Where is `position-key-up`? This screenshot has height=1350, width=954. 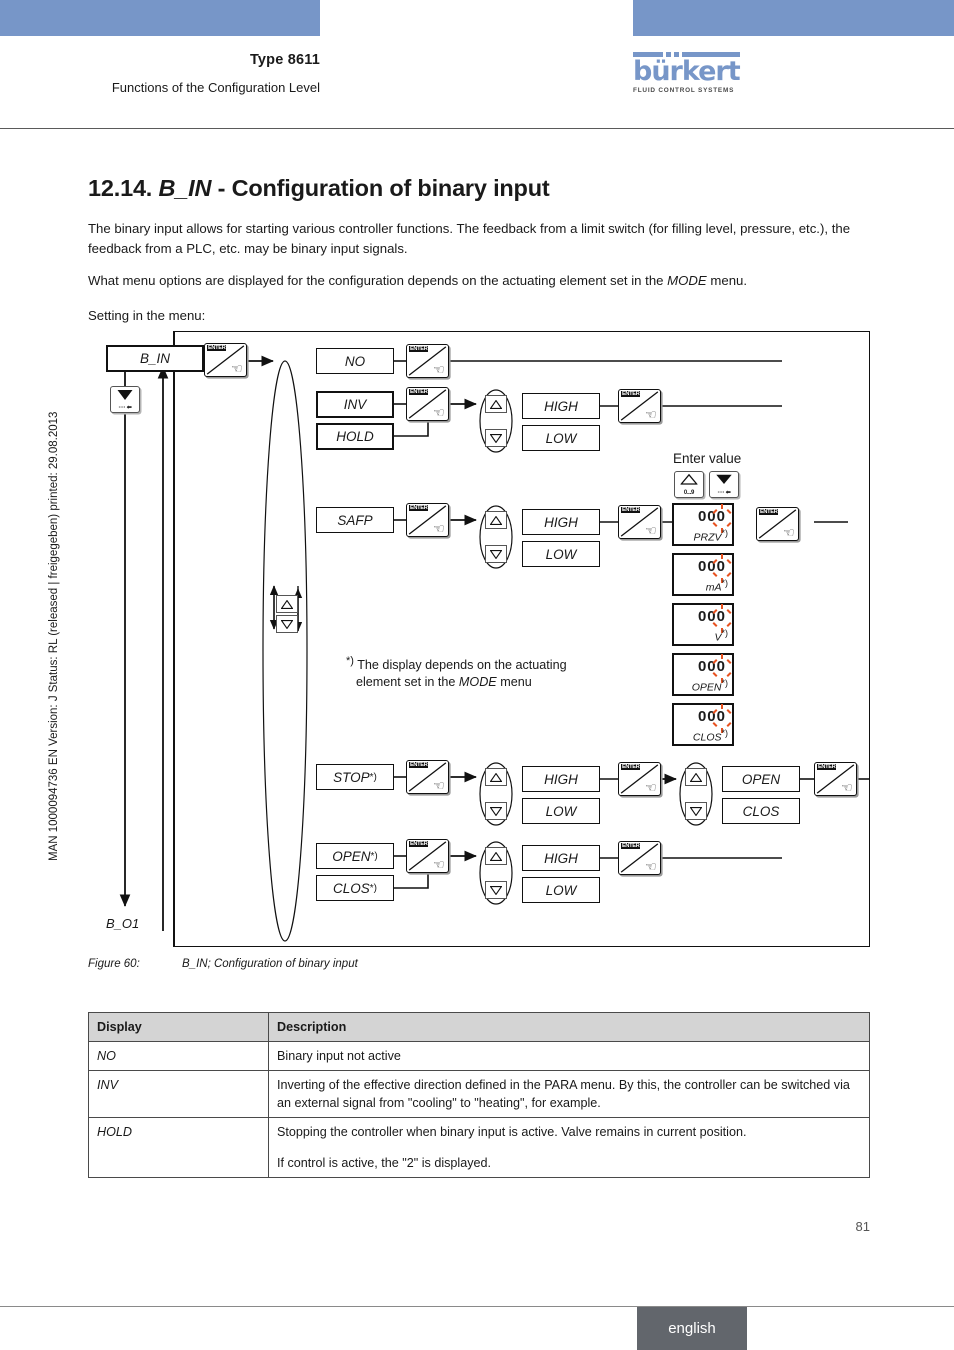
position-key-up is located at coordinates (696, 777).